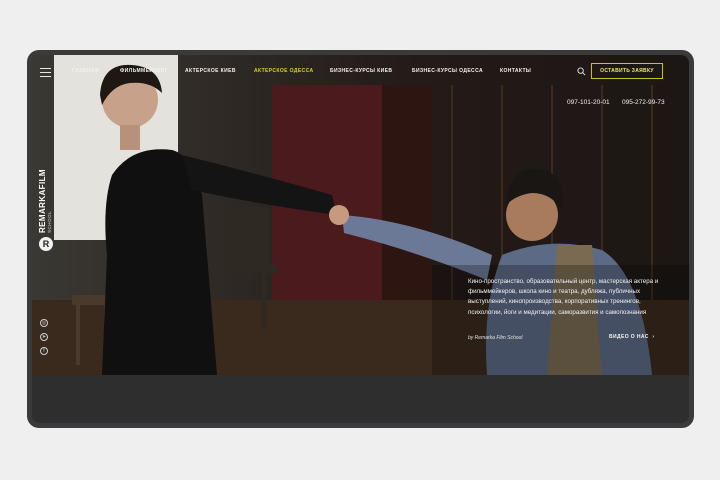 This screenshot has width=720, height=480. I want to click on hero-credit: by Remarka Film School, so click(495, 338).